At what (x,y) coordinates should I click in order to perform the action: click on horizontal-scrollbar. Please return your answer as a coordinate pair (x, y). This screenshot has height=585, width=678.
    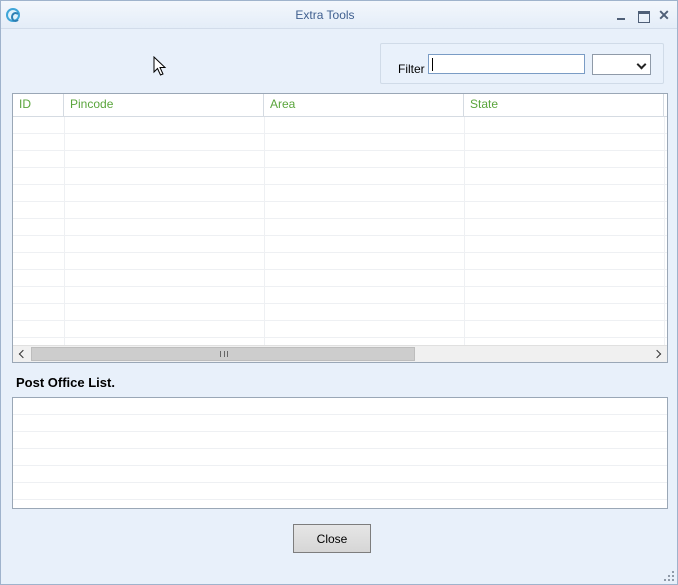
    Looking at the image, I should click on (340, 353).